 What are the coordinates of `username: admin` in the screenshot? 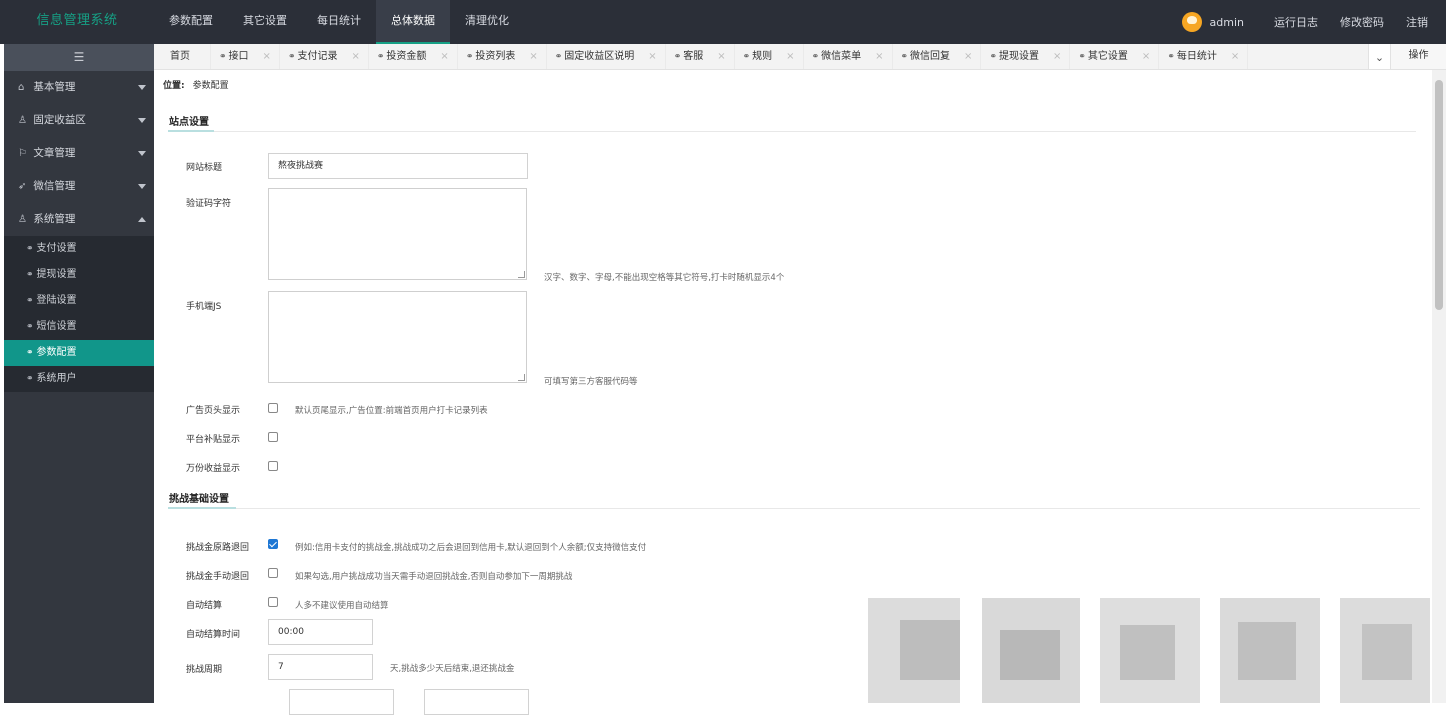 It's located at (1227, 22).